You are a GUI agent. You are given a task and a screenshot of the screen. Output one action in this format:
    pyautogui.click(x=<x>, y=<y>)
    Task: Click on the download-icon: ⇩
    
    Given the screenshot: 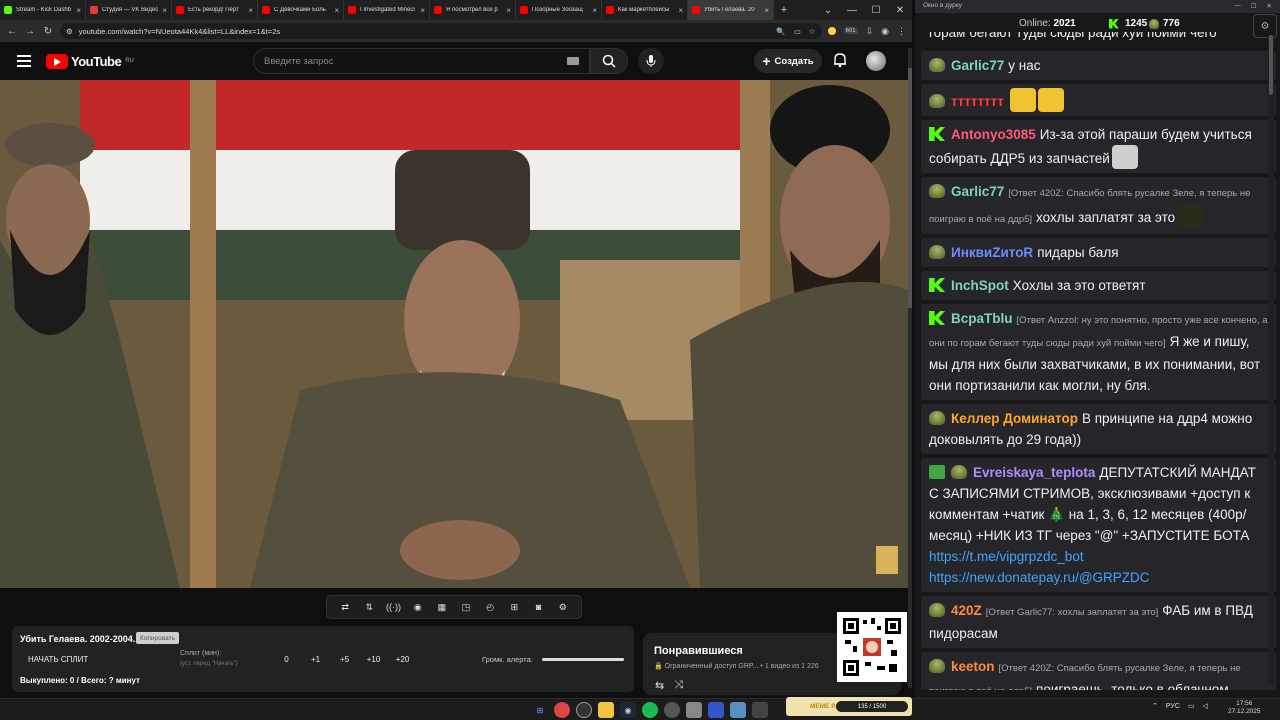 What is the action you would take?
    pyautogui.click(x=870, y=31)
    